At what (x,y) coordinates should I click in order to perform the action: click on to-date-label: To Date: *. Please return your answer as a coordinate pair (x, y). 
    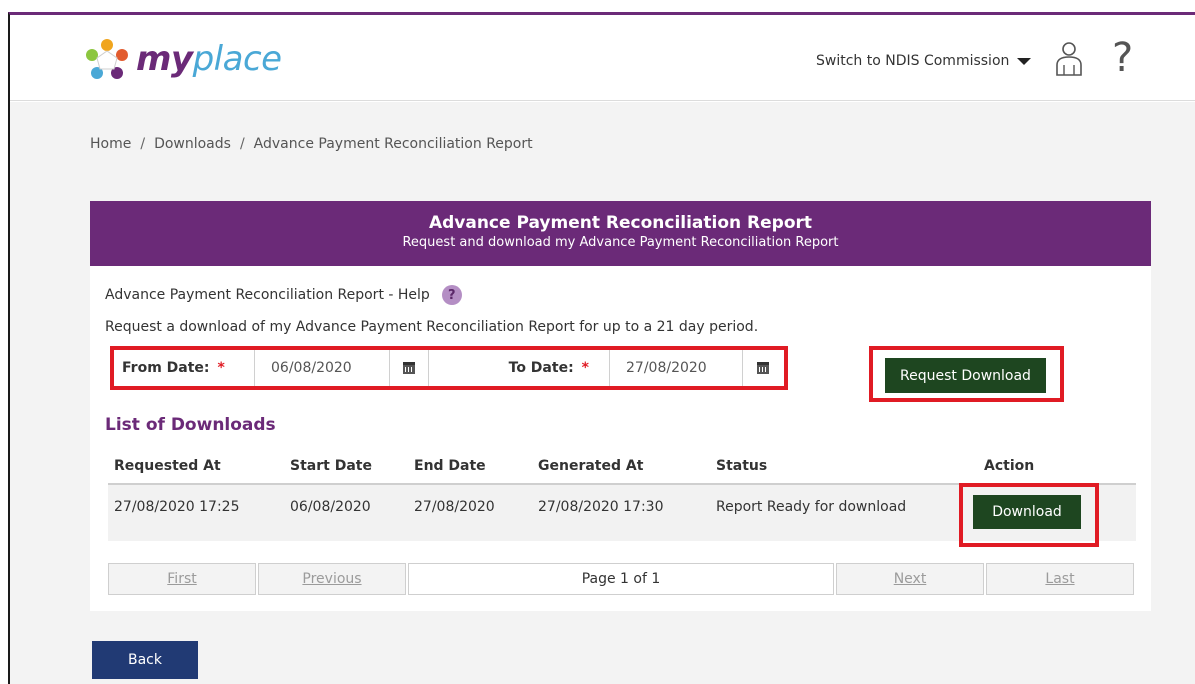
    Looking at the image, I should click on (539, 368).